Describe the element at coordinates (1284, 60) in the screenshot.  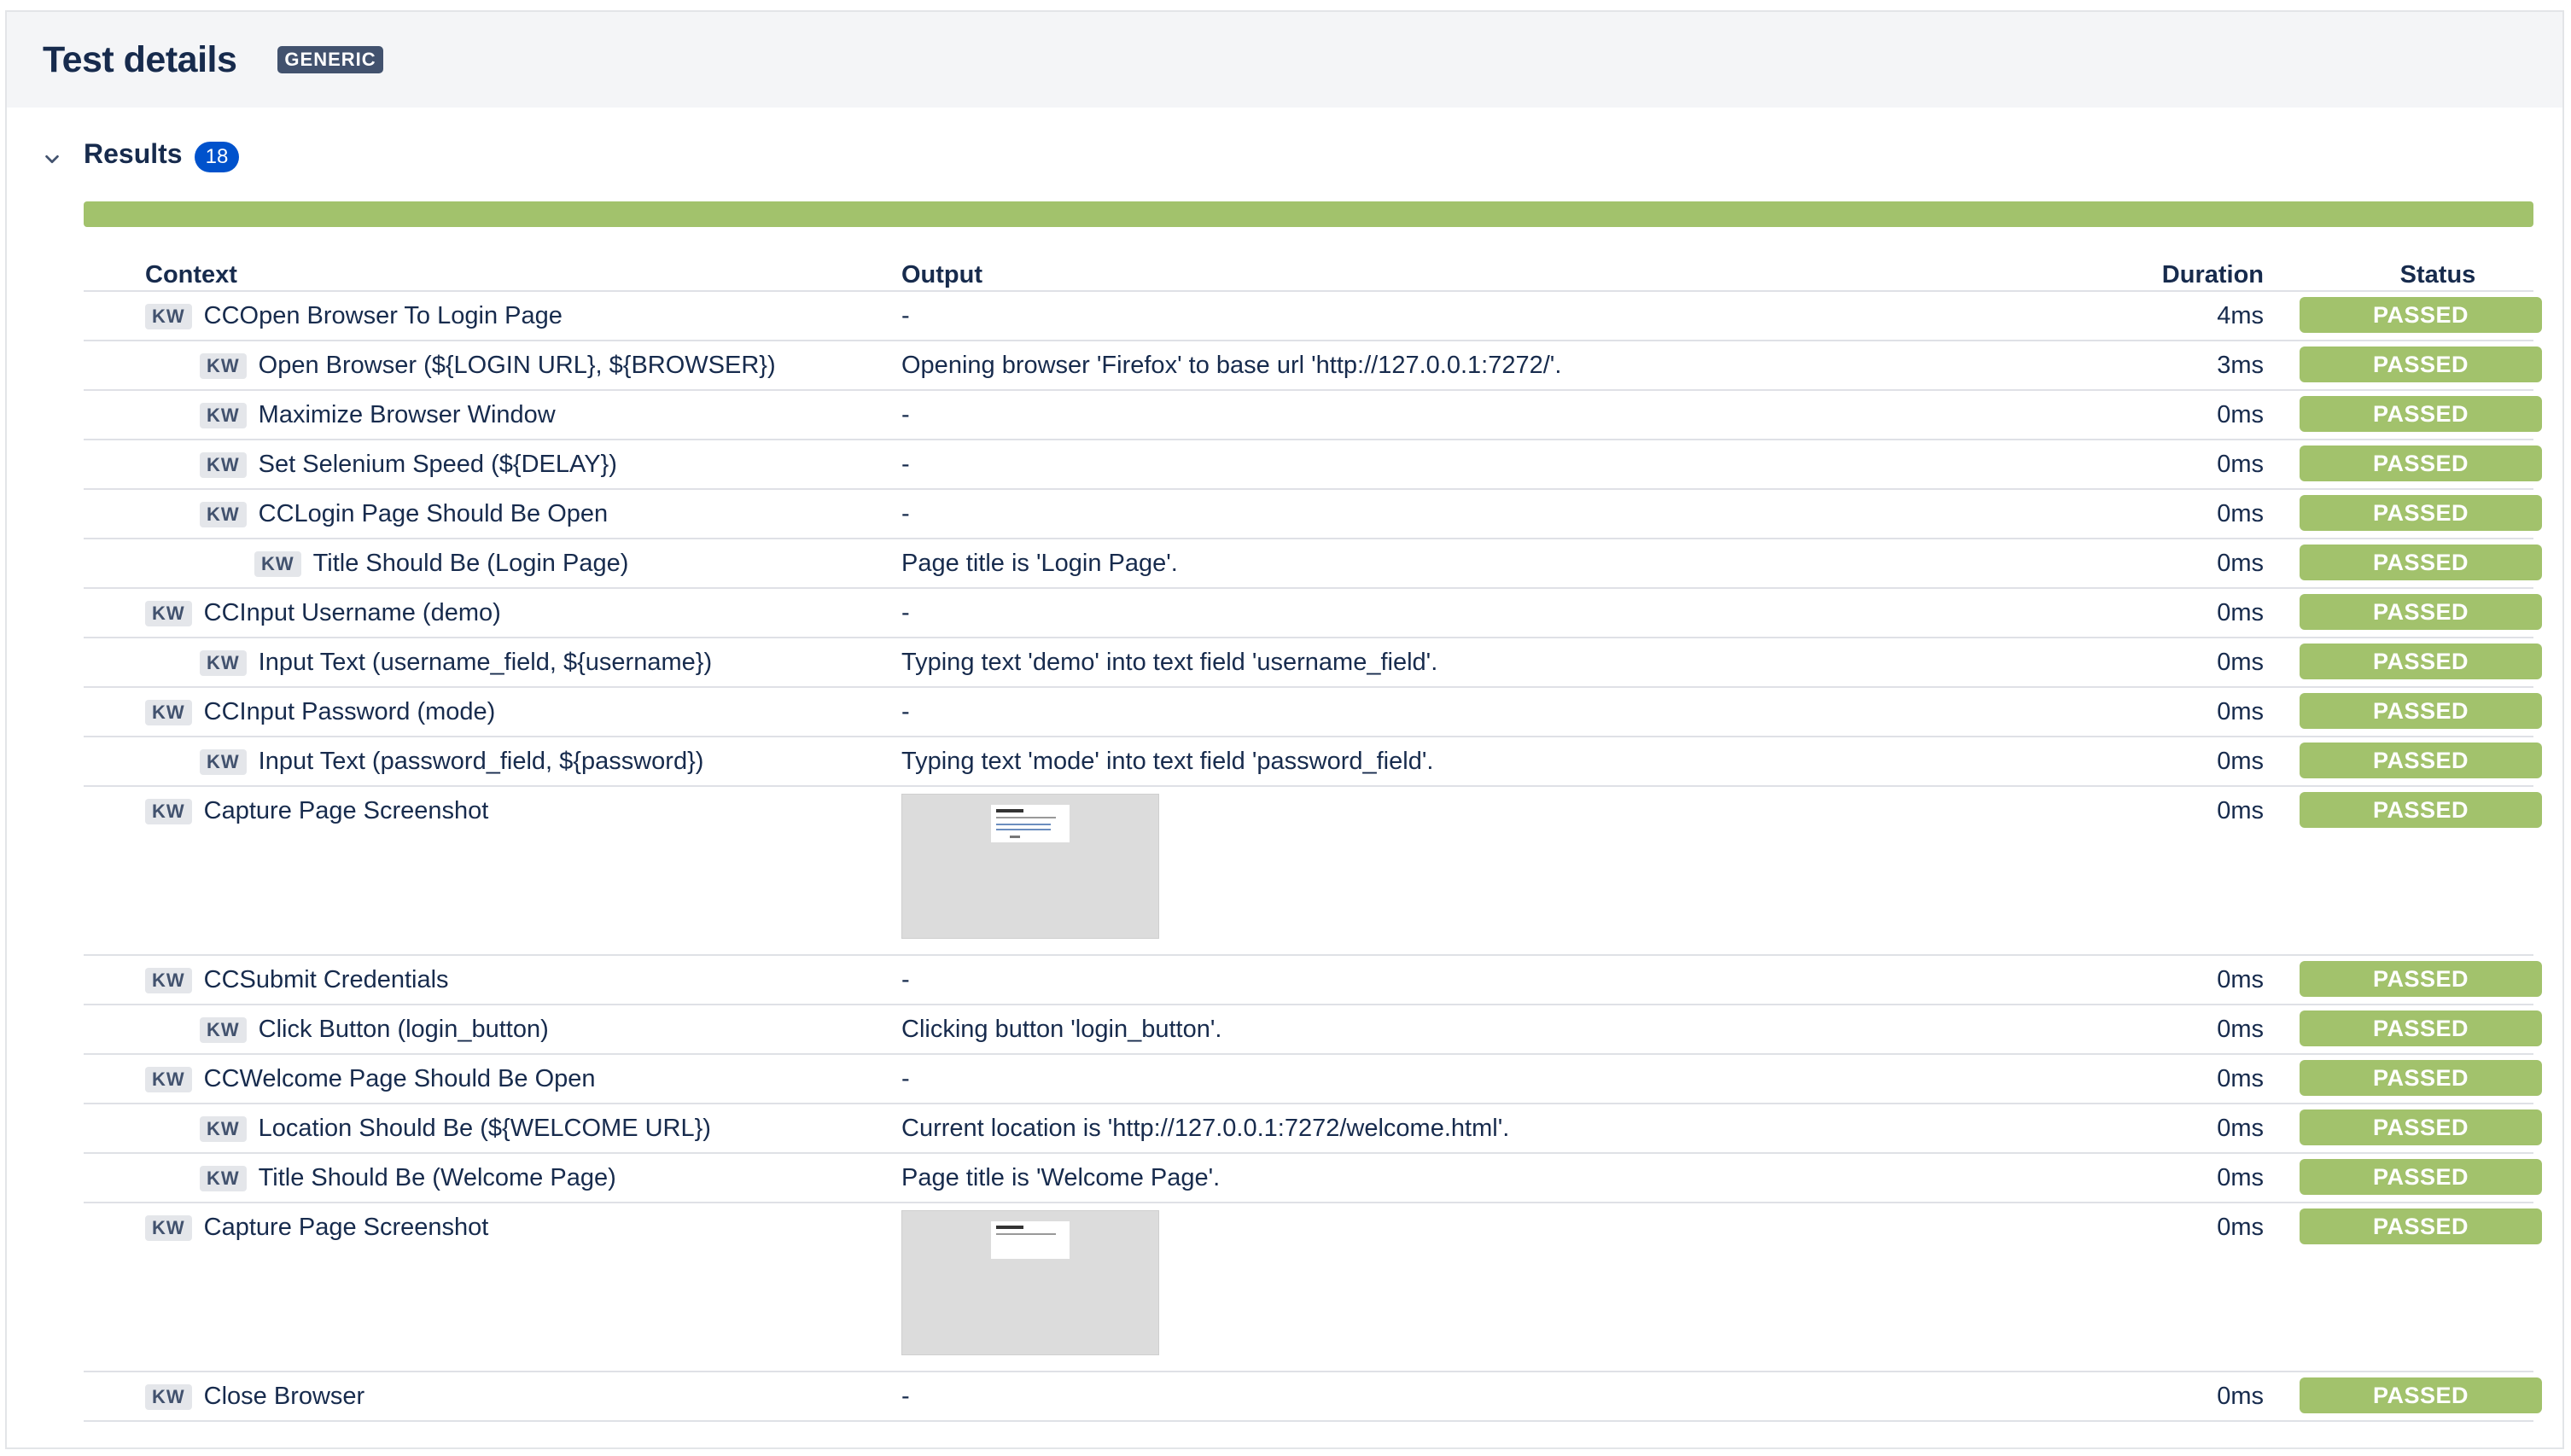
I see `panel-header: Test details GENERIC` at that location.